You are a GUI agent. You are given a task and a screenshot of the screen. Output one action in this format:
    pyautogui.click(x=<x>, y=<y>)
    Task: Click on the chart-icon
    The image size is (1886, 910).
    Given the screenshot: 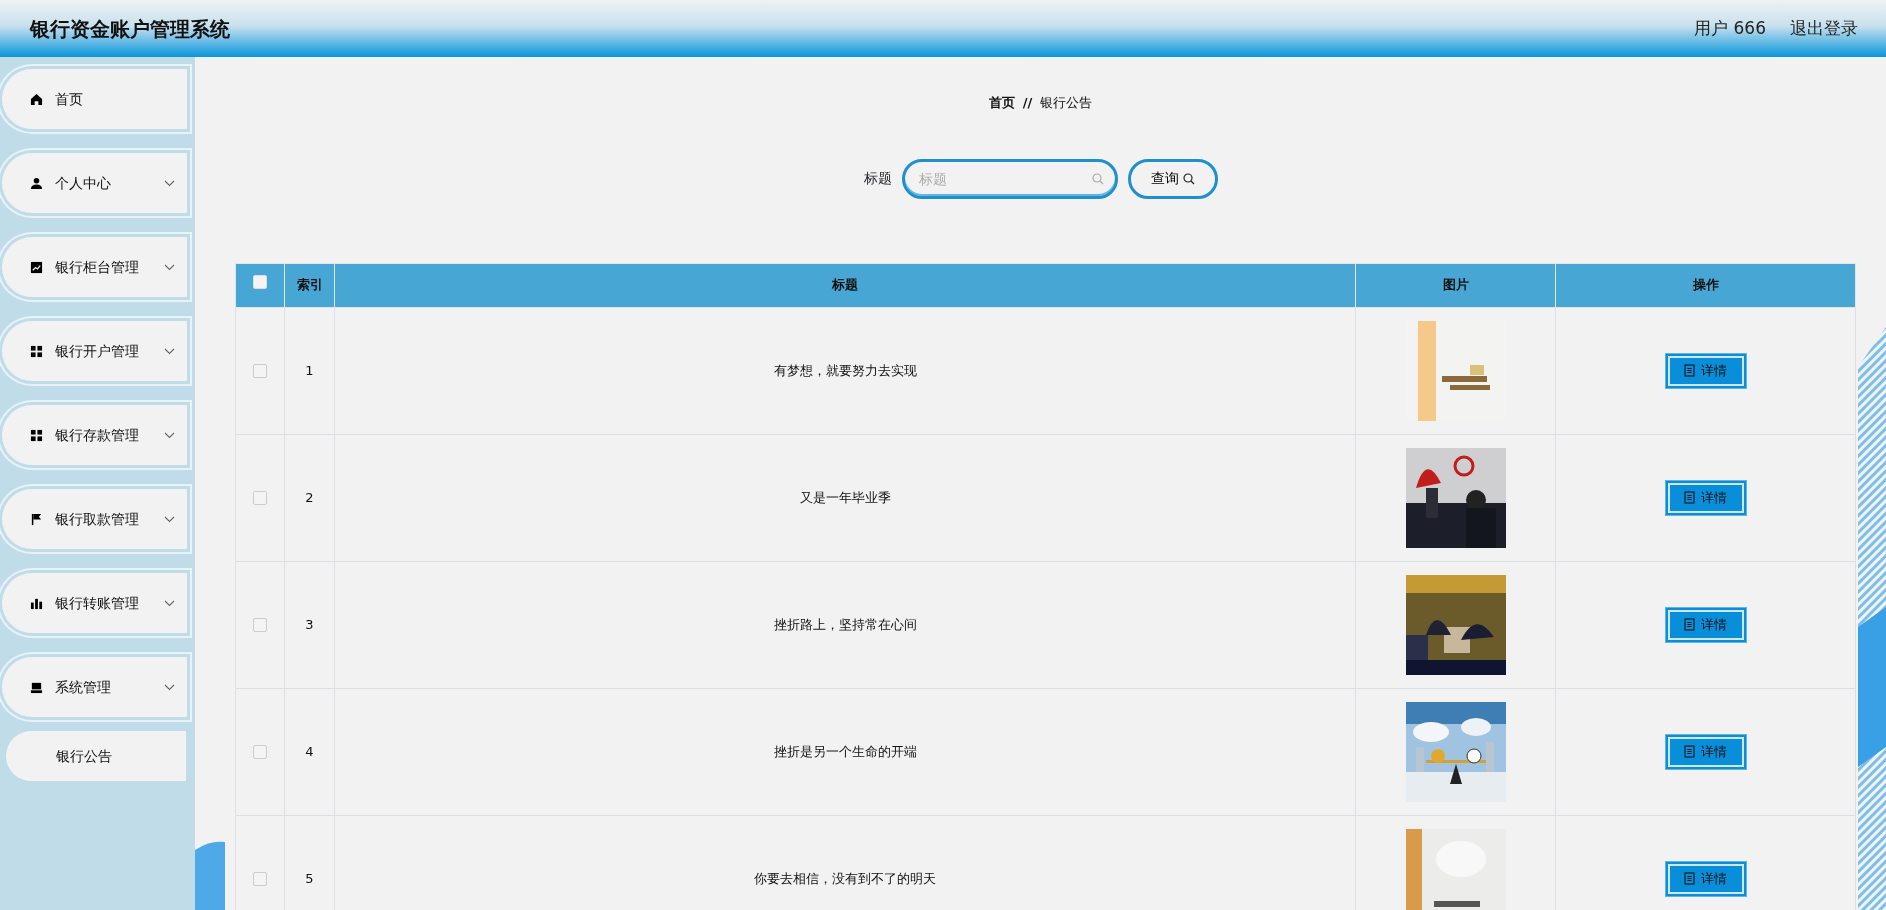 What is the action you would take?
    pyautogui.click(x=36, y=267)
    